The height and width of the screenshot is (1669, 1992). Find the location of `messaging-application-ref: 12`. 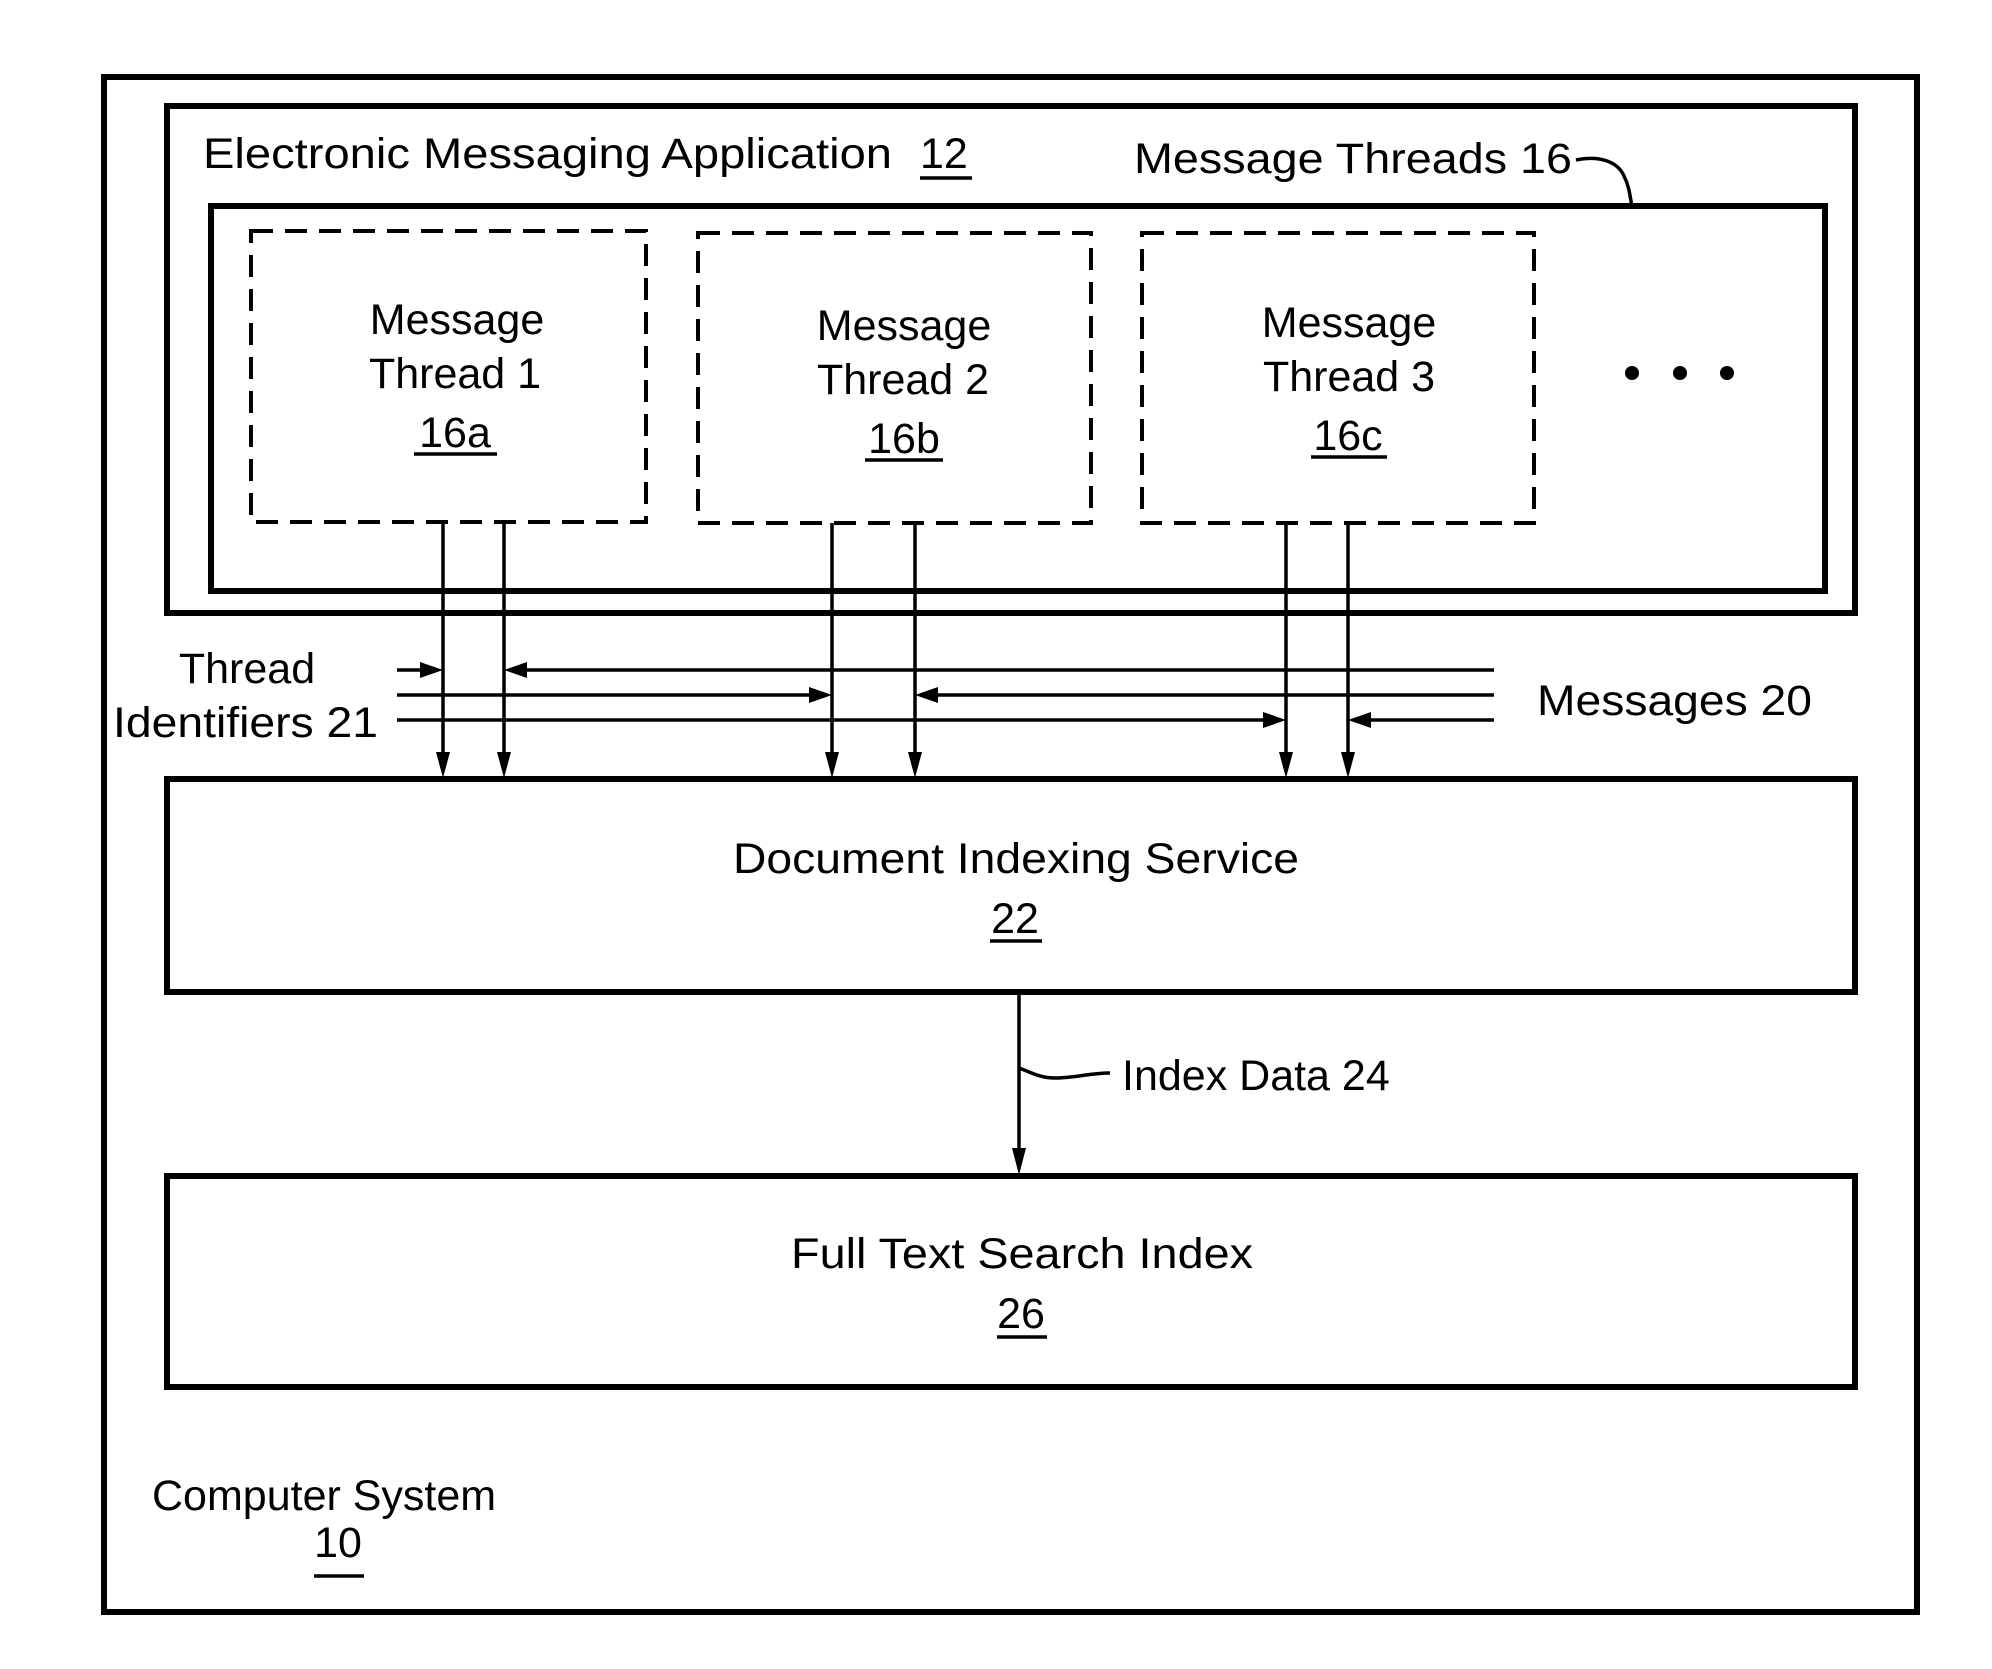

messaging-application-ref: 12 is located at coordinates (944, 154).